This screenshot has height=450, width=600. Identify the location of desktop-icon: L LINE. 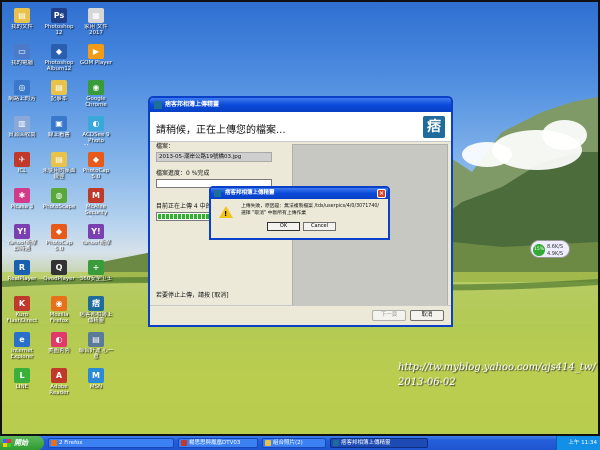
(22, 379).